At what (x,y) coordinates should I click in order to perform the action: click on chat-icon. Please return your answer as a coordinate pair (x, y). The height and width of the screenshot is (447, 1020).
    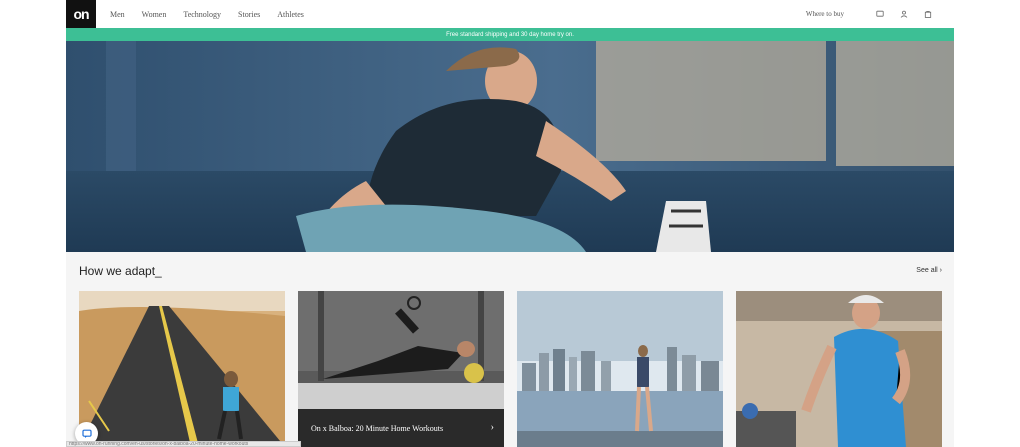
    Looking at the image, I should click on (86, 433).